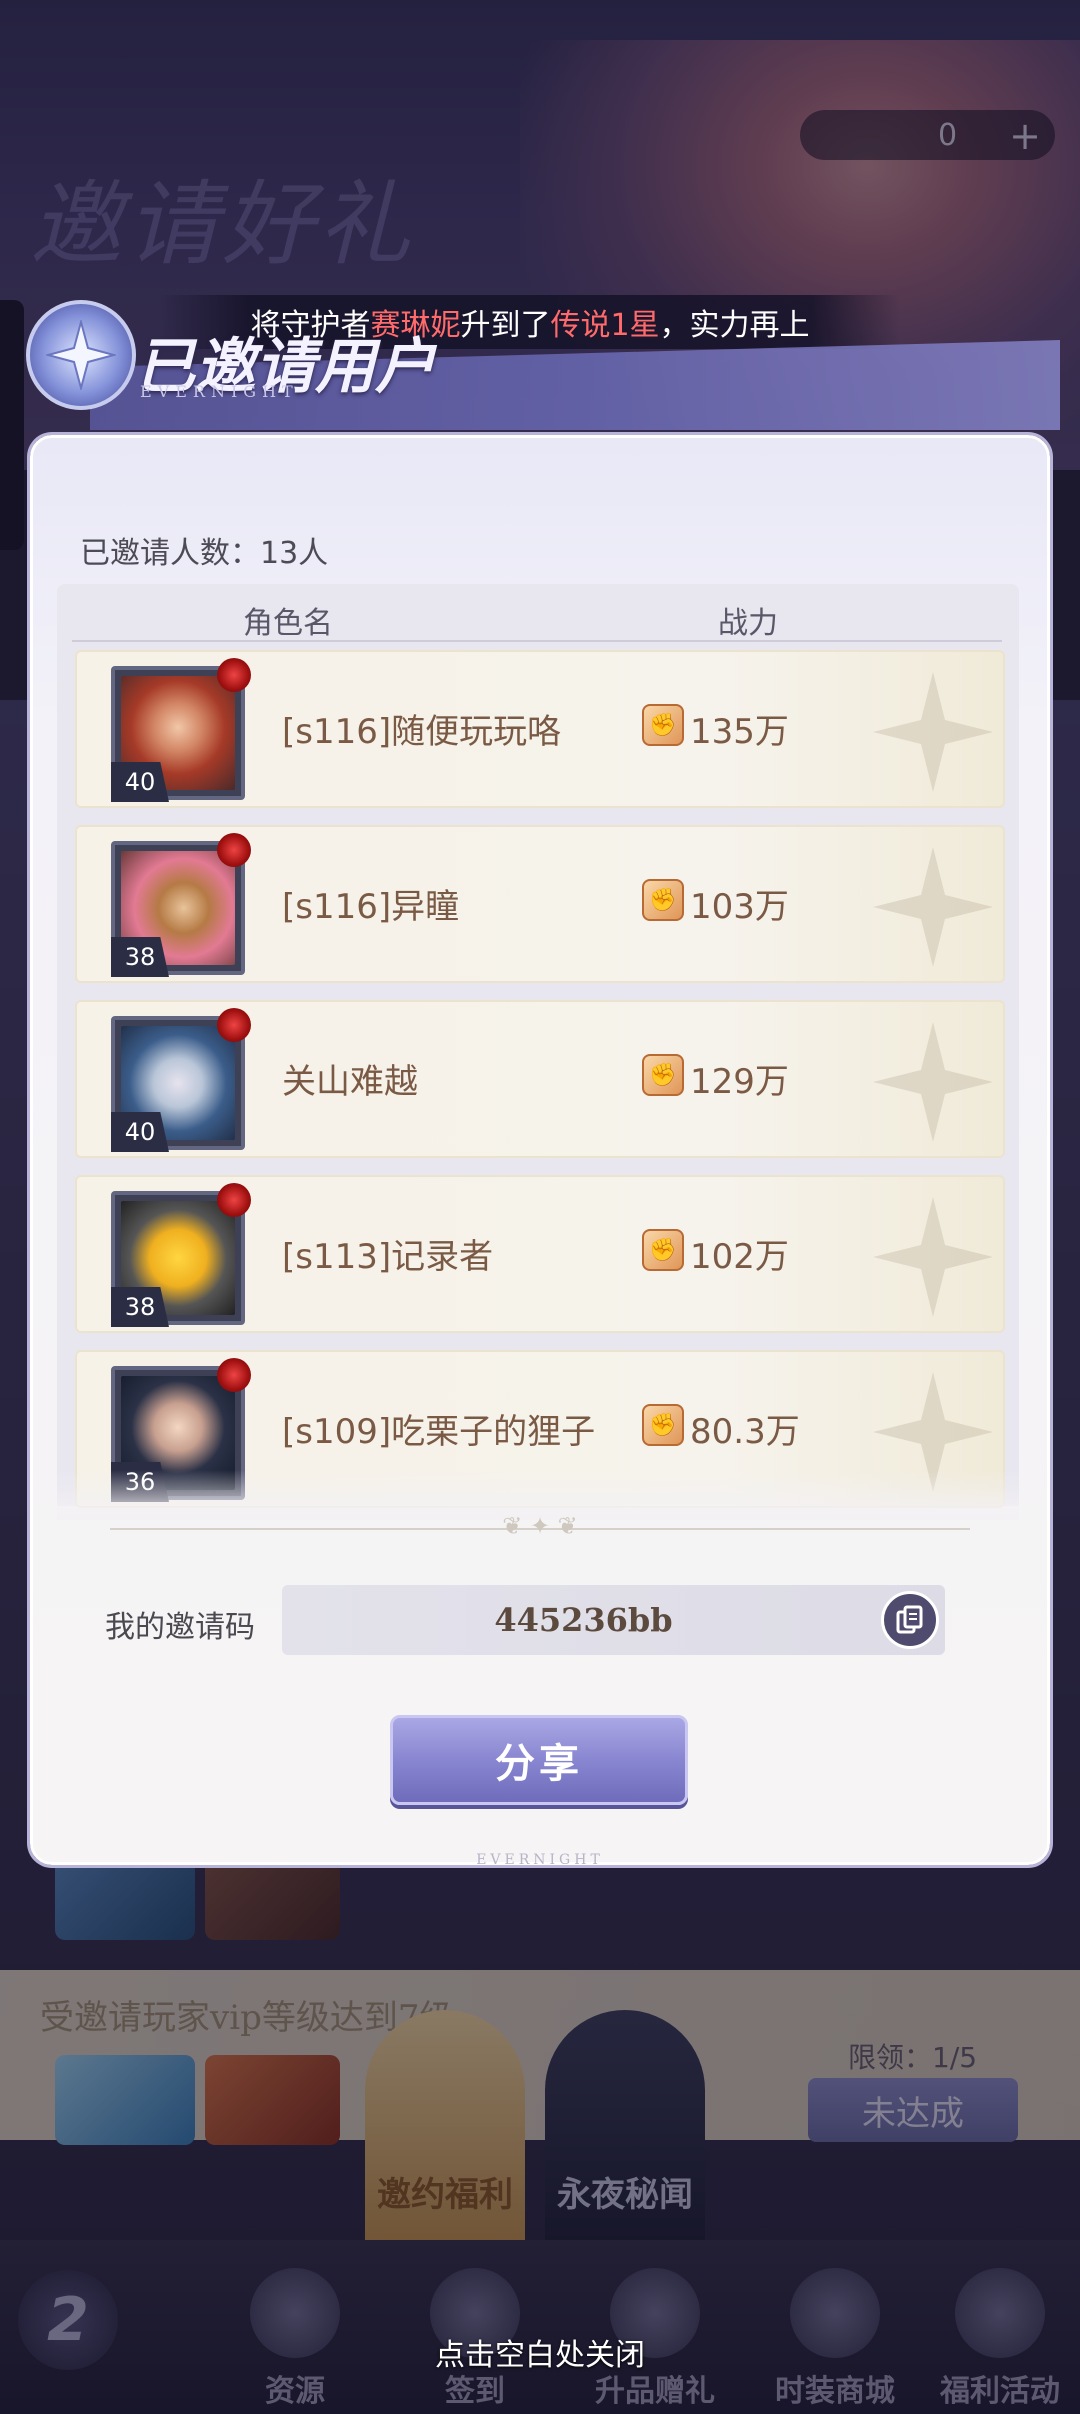 The image size is (1080, 2414). I want to click on power-value: 80.3万, so click(745, 1432).